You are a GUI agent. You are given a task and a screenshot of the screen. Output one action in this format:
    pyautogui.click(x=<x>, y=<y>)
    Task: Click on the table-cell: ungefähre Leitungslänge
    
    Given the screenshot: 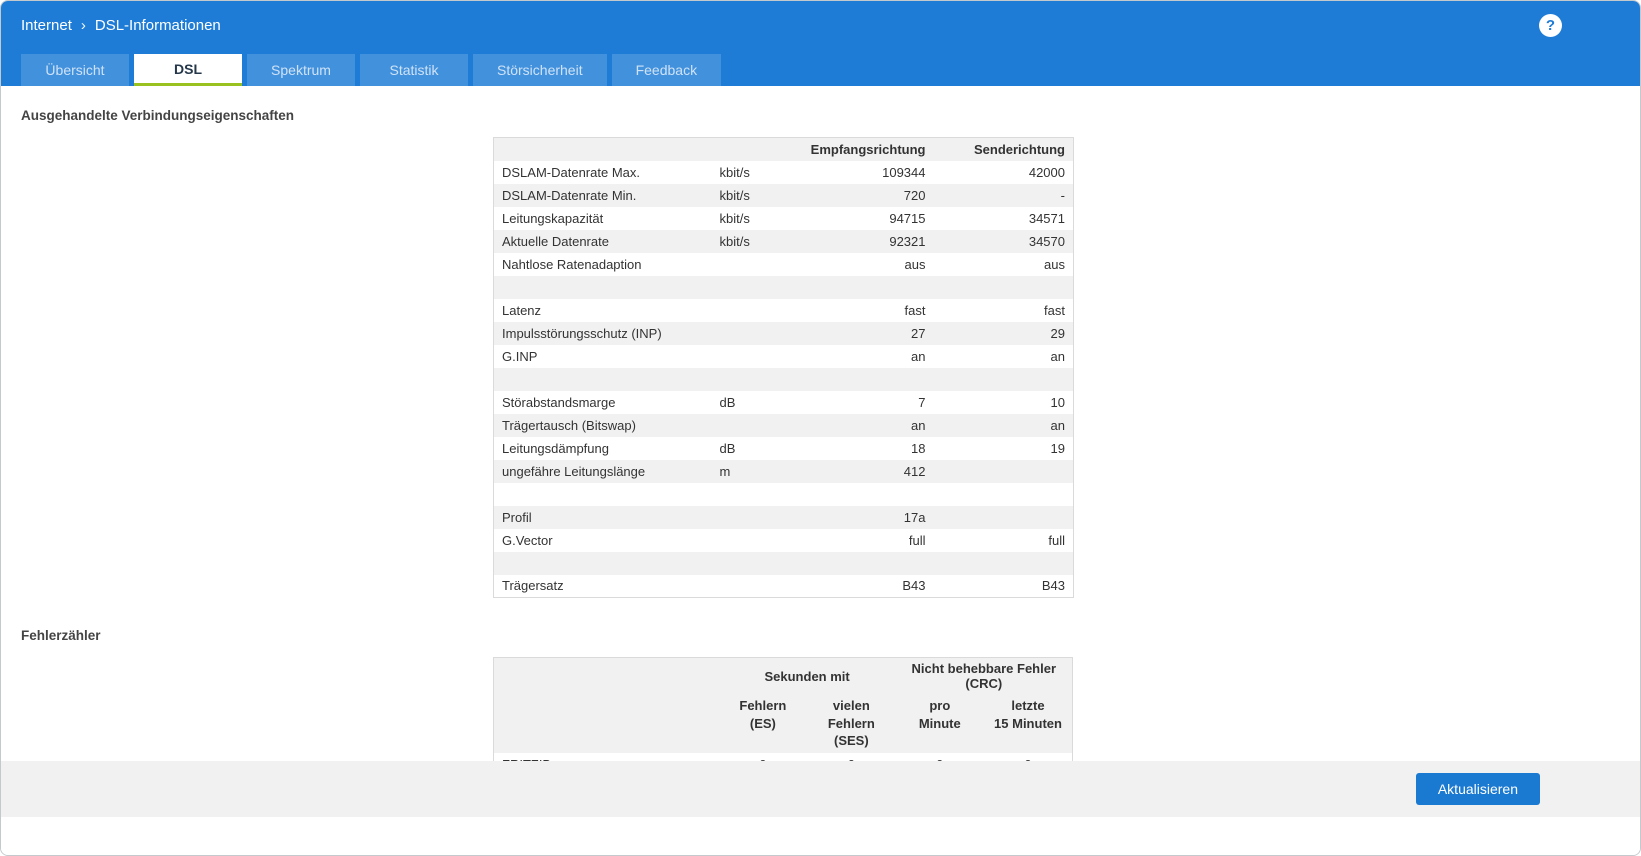 What is the action you would take?
    pyautogui.click(x=574, y=471)
    